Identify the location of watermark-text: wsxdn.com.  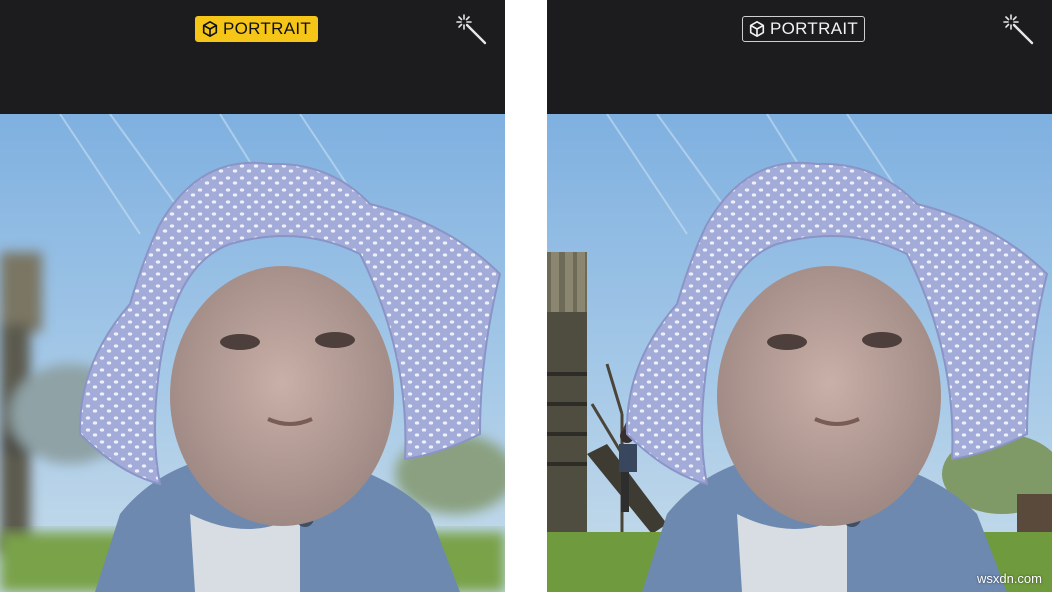
(1009, 578).